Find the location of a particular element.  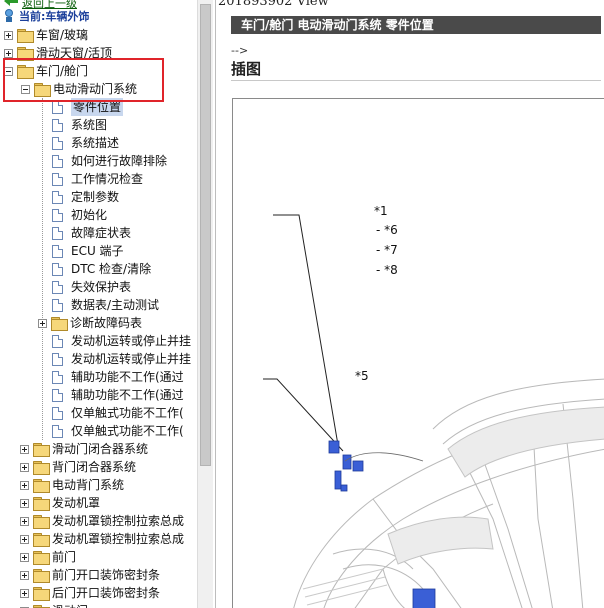

tree-item-label: 辅助功能不工作(通过 is located at coordinates (127, 395).